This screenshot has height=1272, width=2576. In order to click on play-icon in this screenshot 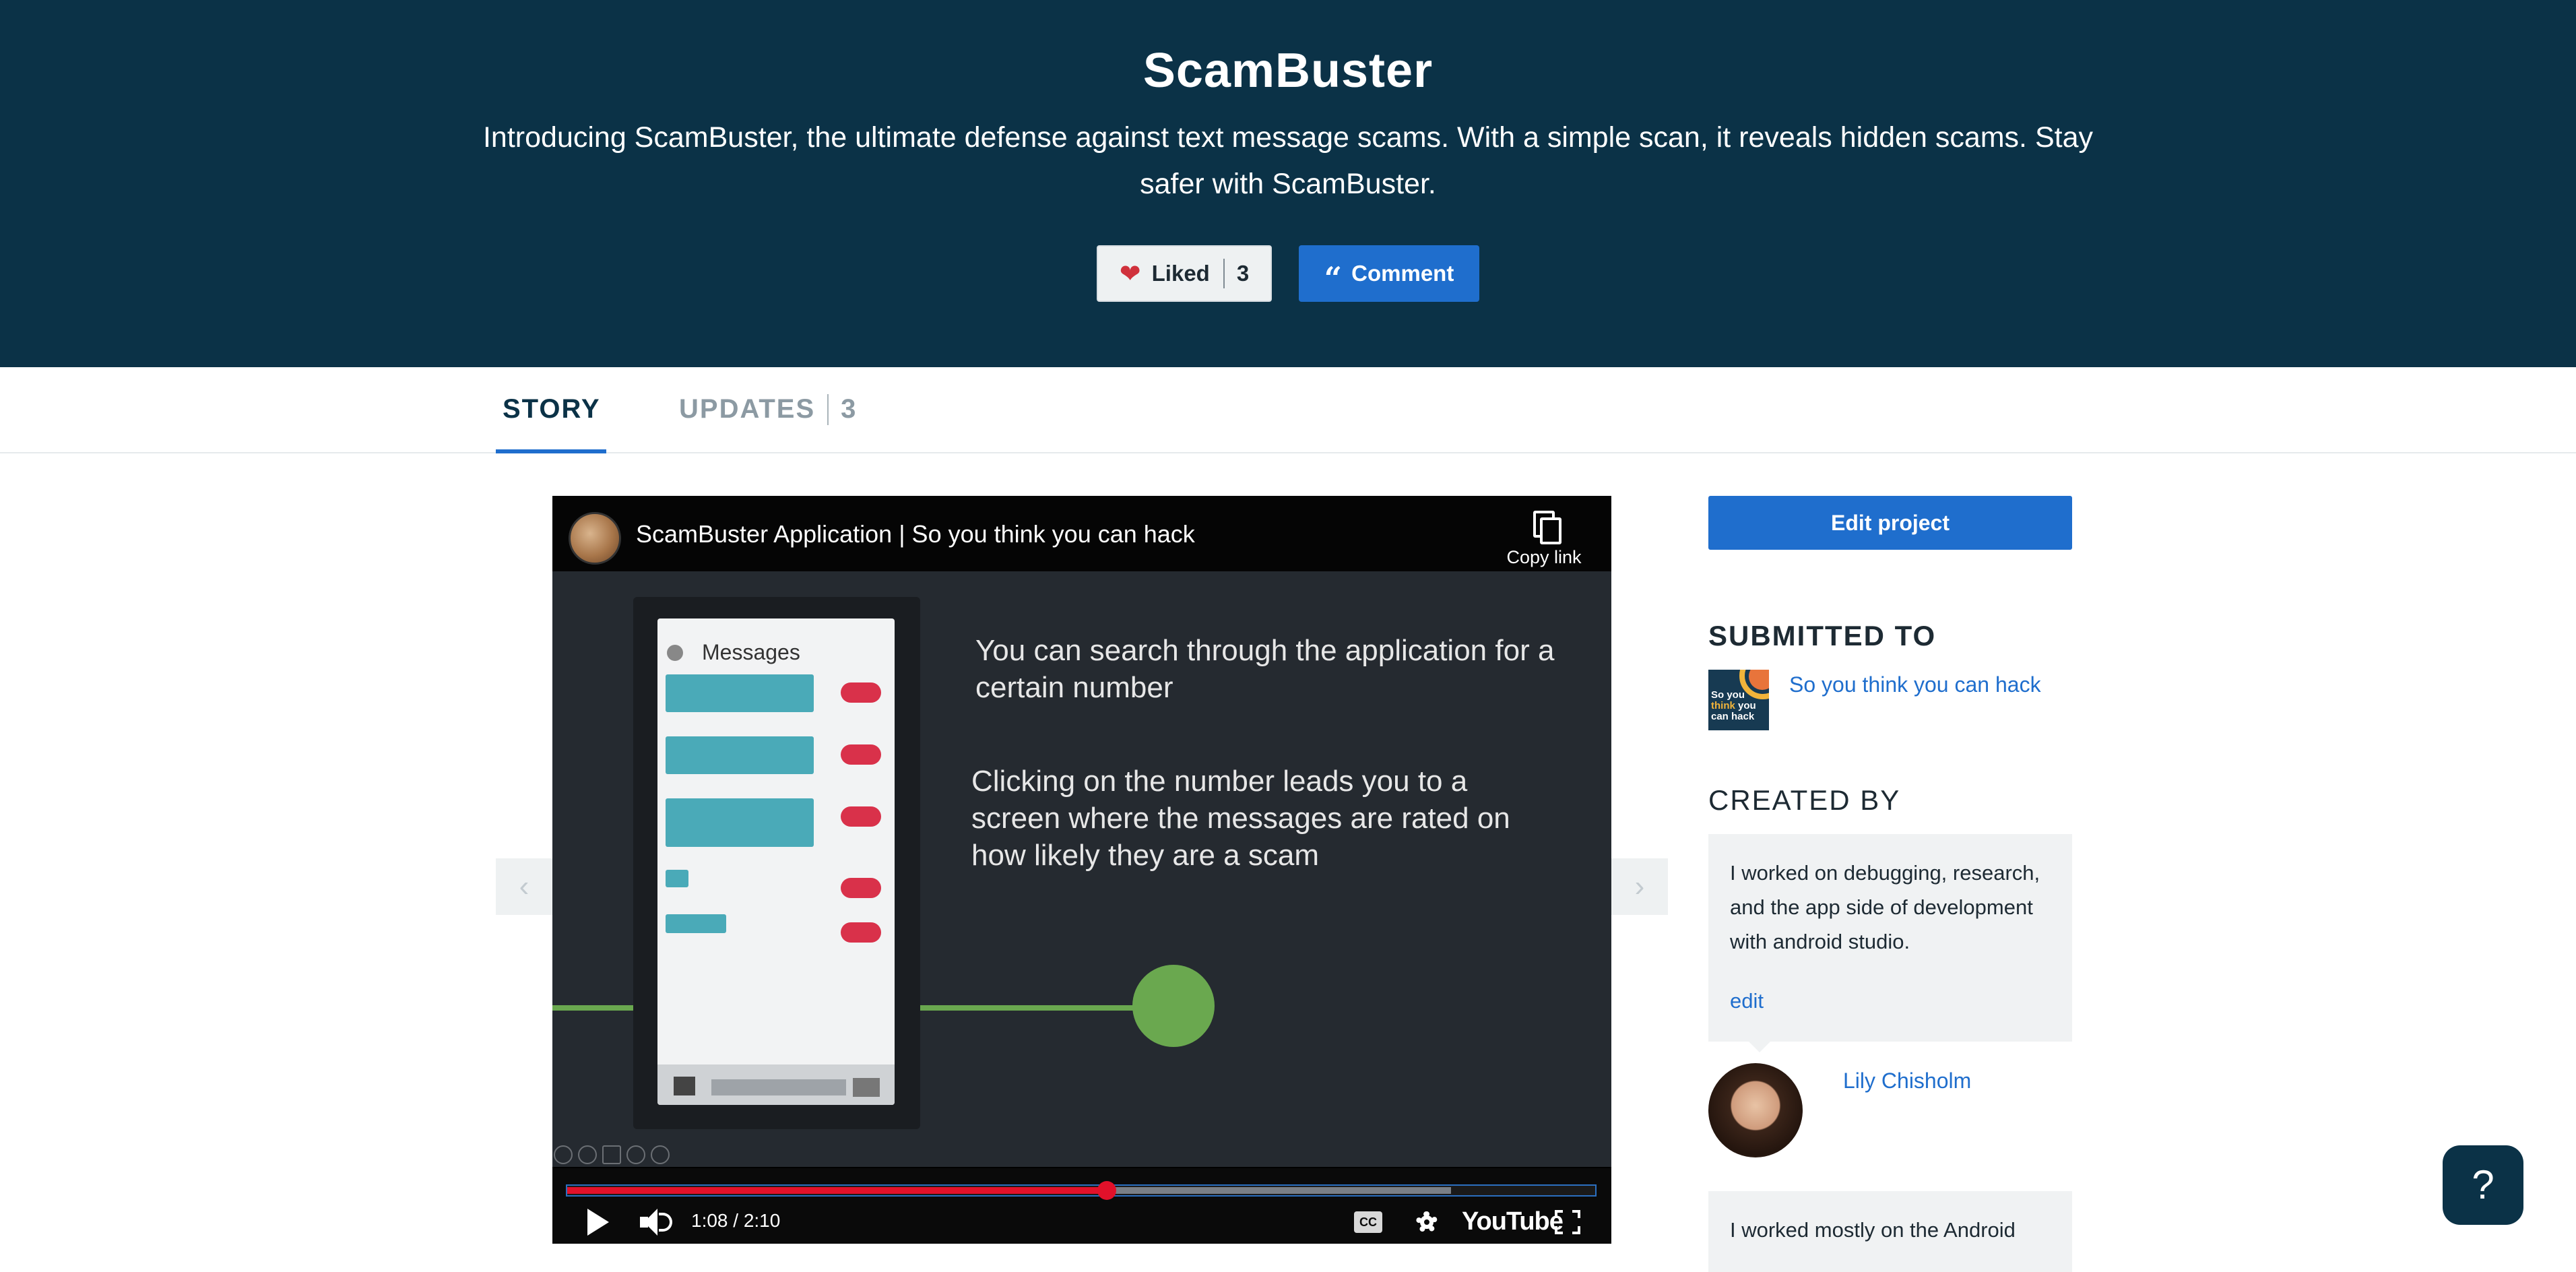, I will do `click(598, 1222)`.